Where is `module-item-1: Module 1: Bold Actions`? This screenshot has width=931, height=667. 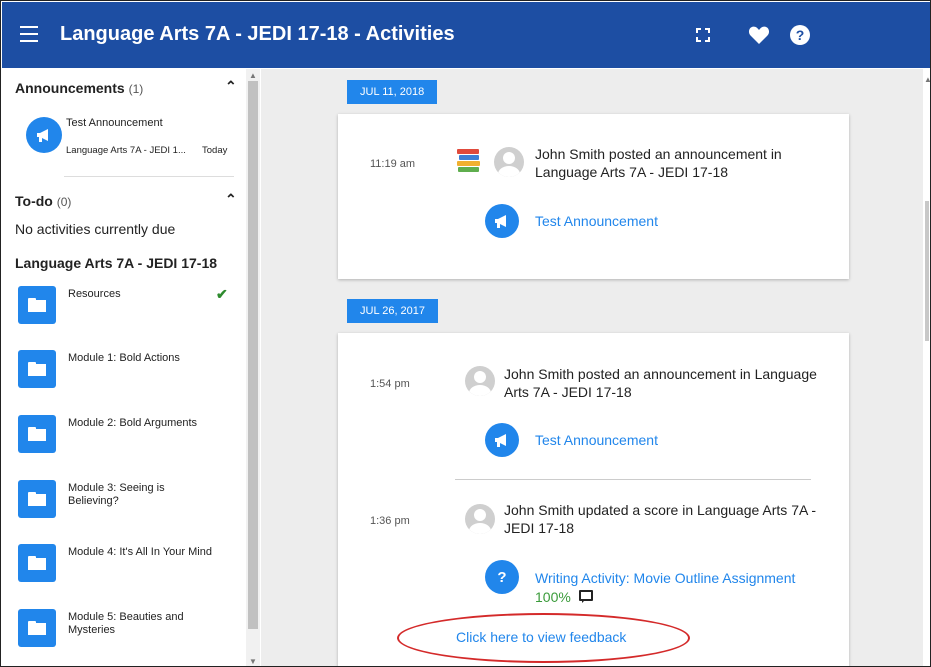
module-item-1: Module 1: Bold Actions is located at coordinates (129, 375).